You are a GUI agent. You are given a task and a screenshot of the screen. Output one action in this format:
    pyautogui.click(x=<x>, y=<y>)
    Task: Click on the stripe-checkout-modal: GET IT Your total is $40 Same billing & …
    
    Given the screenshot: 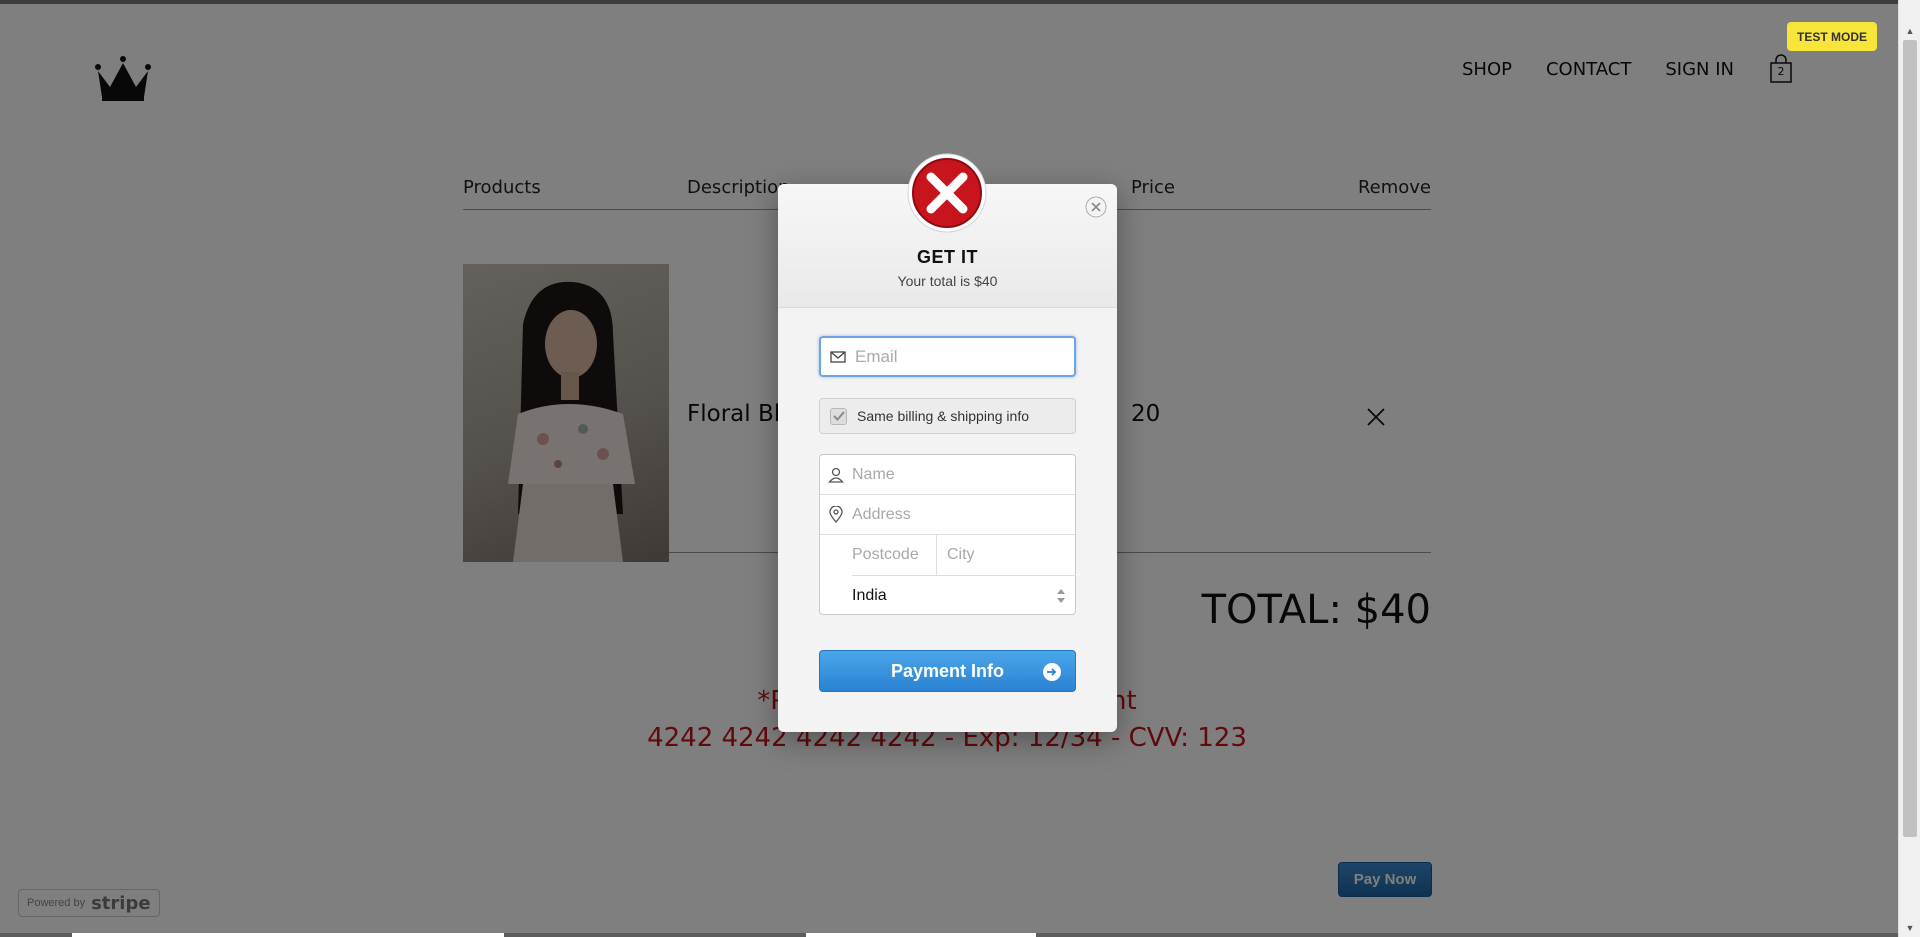 What is the action you would take?
    pyautogui.click(x=947, y=442)
    